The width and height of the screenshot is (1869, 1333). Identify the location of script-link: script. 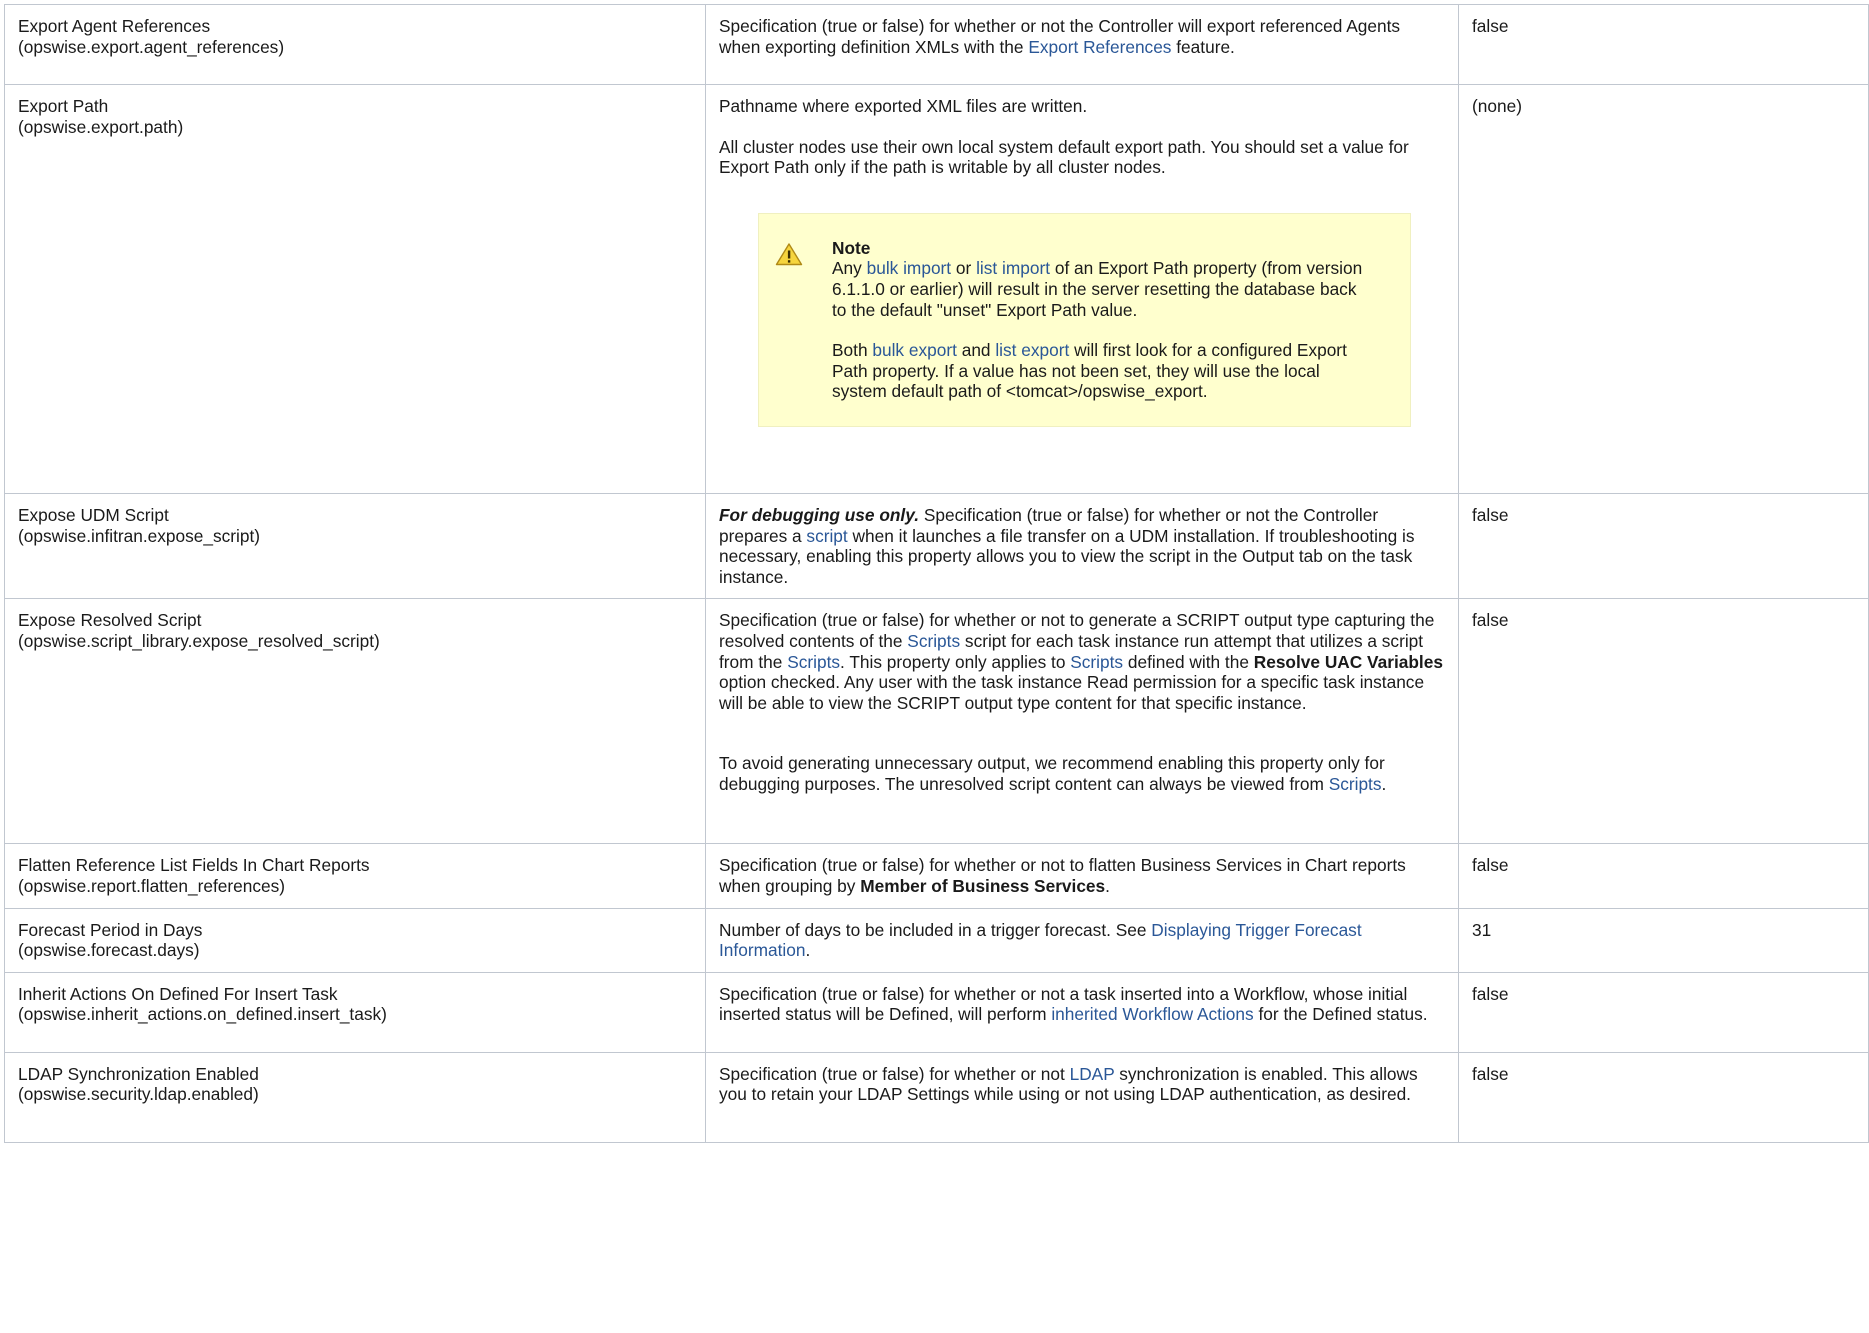
(826, 536).